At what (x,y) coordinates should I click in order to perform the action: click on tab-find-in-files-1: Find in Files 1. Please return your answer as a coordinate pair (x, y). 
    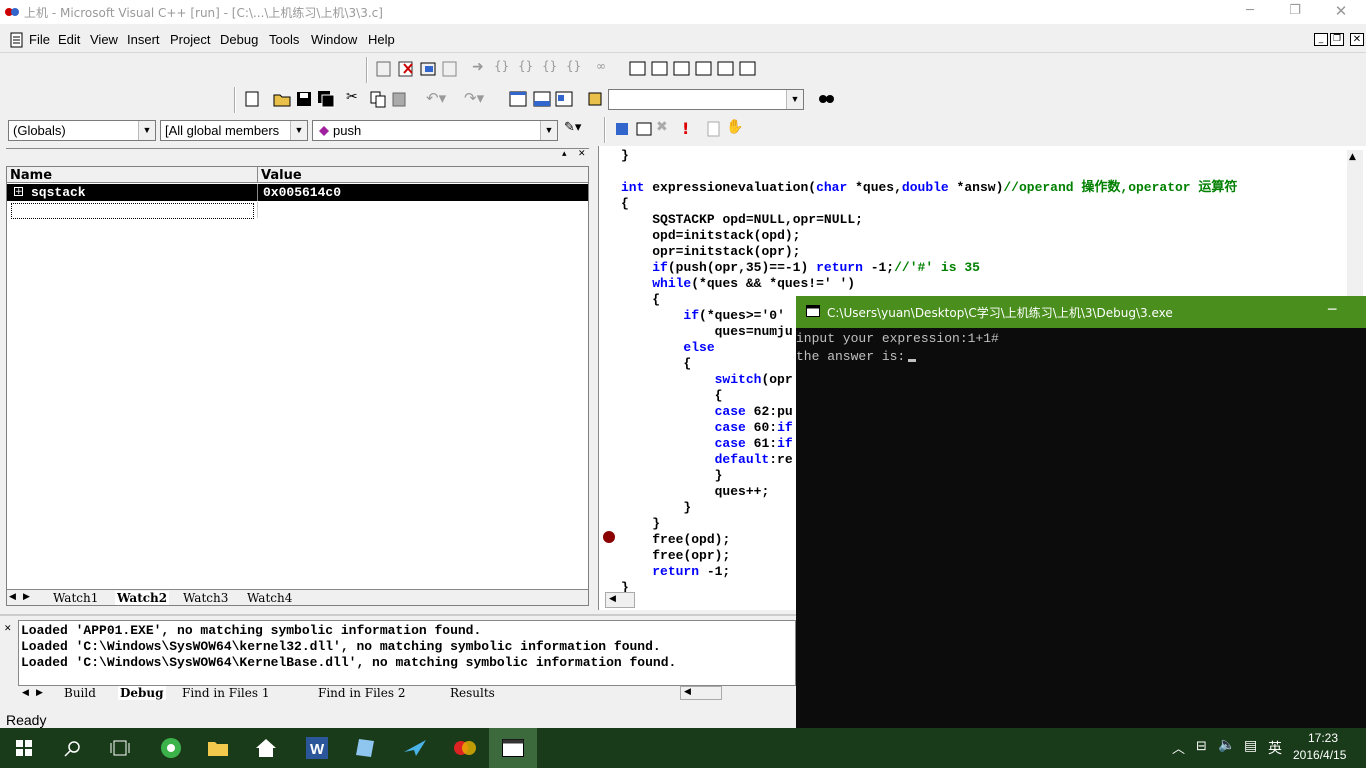
    Looking at the image, I should click on (225, 693).